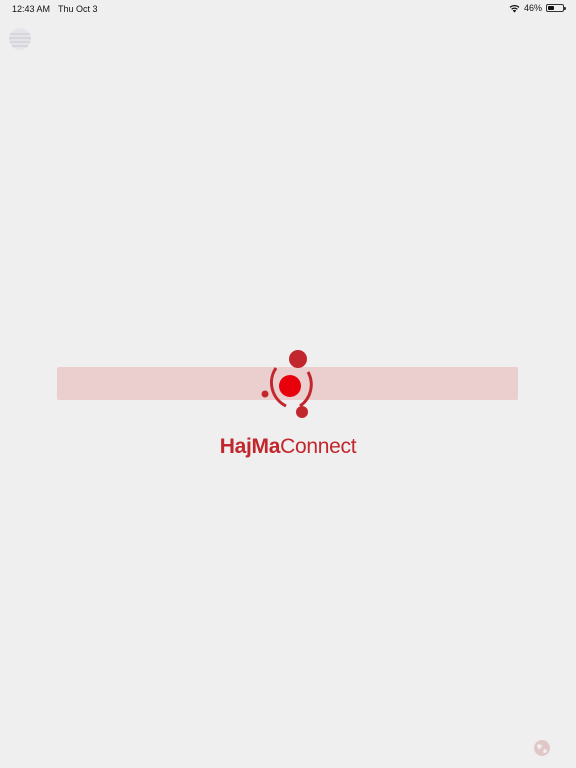 This screenshot has width=576, height=768. Describe the element at coordinates (556, 8) in the screenshot. I see `battery-icon` at that location.